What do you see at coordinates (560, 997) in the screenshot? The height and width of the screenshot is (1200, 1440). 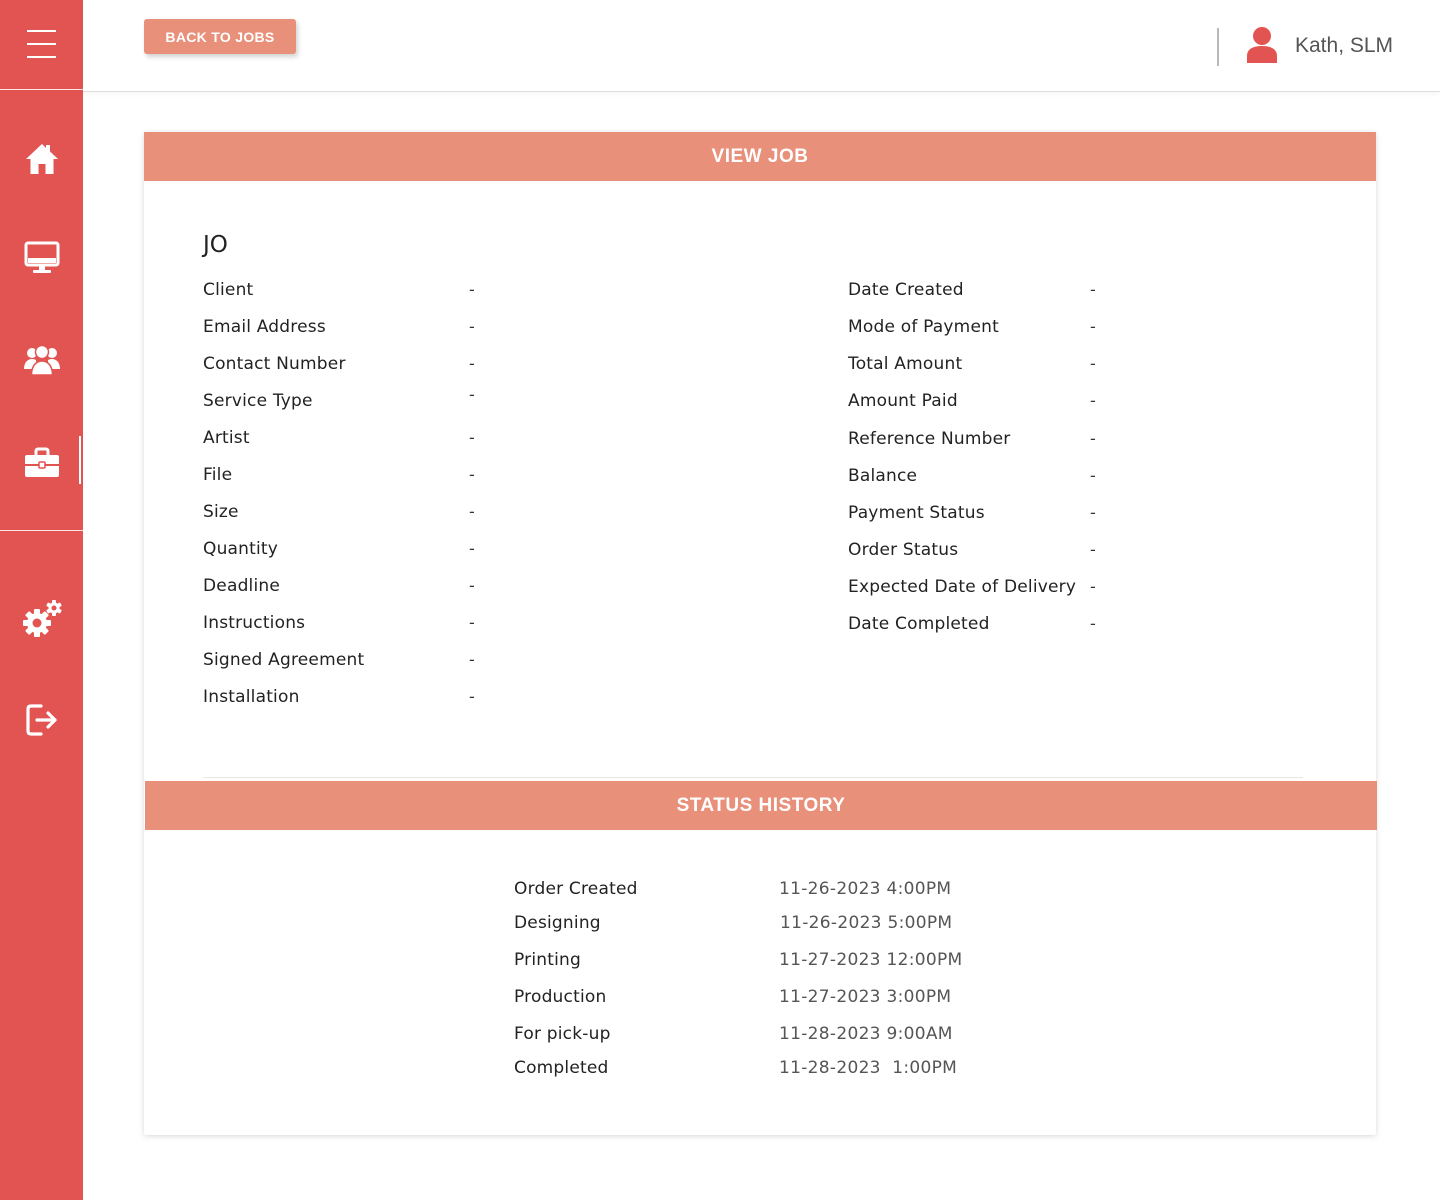 I see `status-history-label: Production` at bounding box center [560, 997].